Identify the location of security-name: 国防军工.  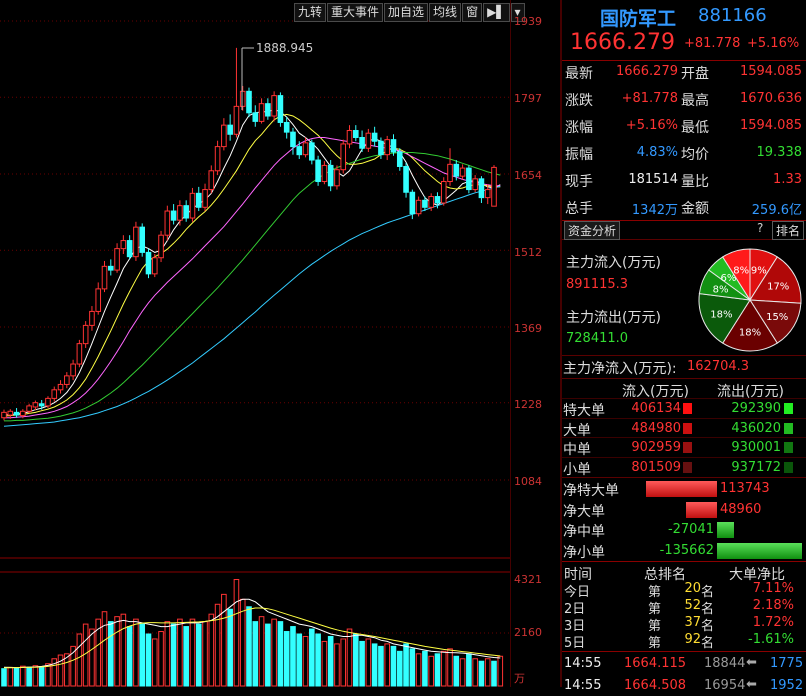
(638, 19).